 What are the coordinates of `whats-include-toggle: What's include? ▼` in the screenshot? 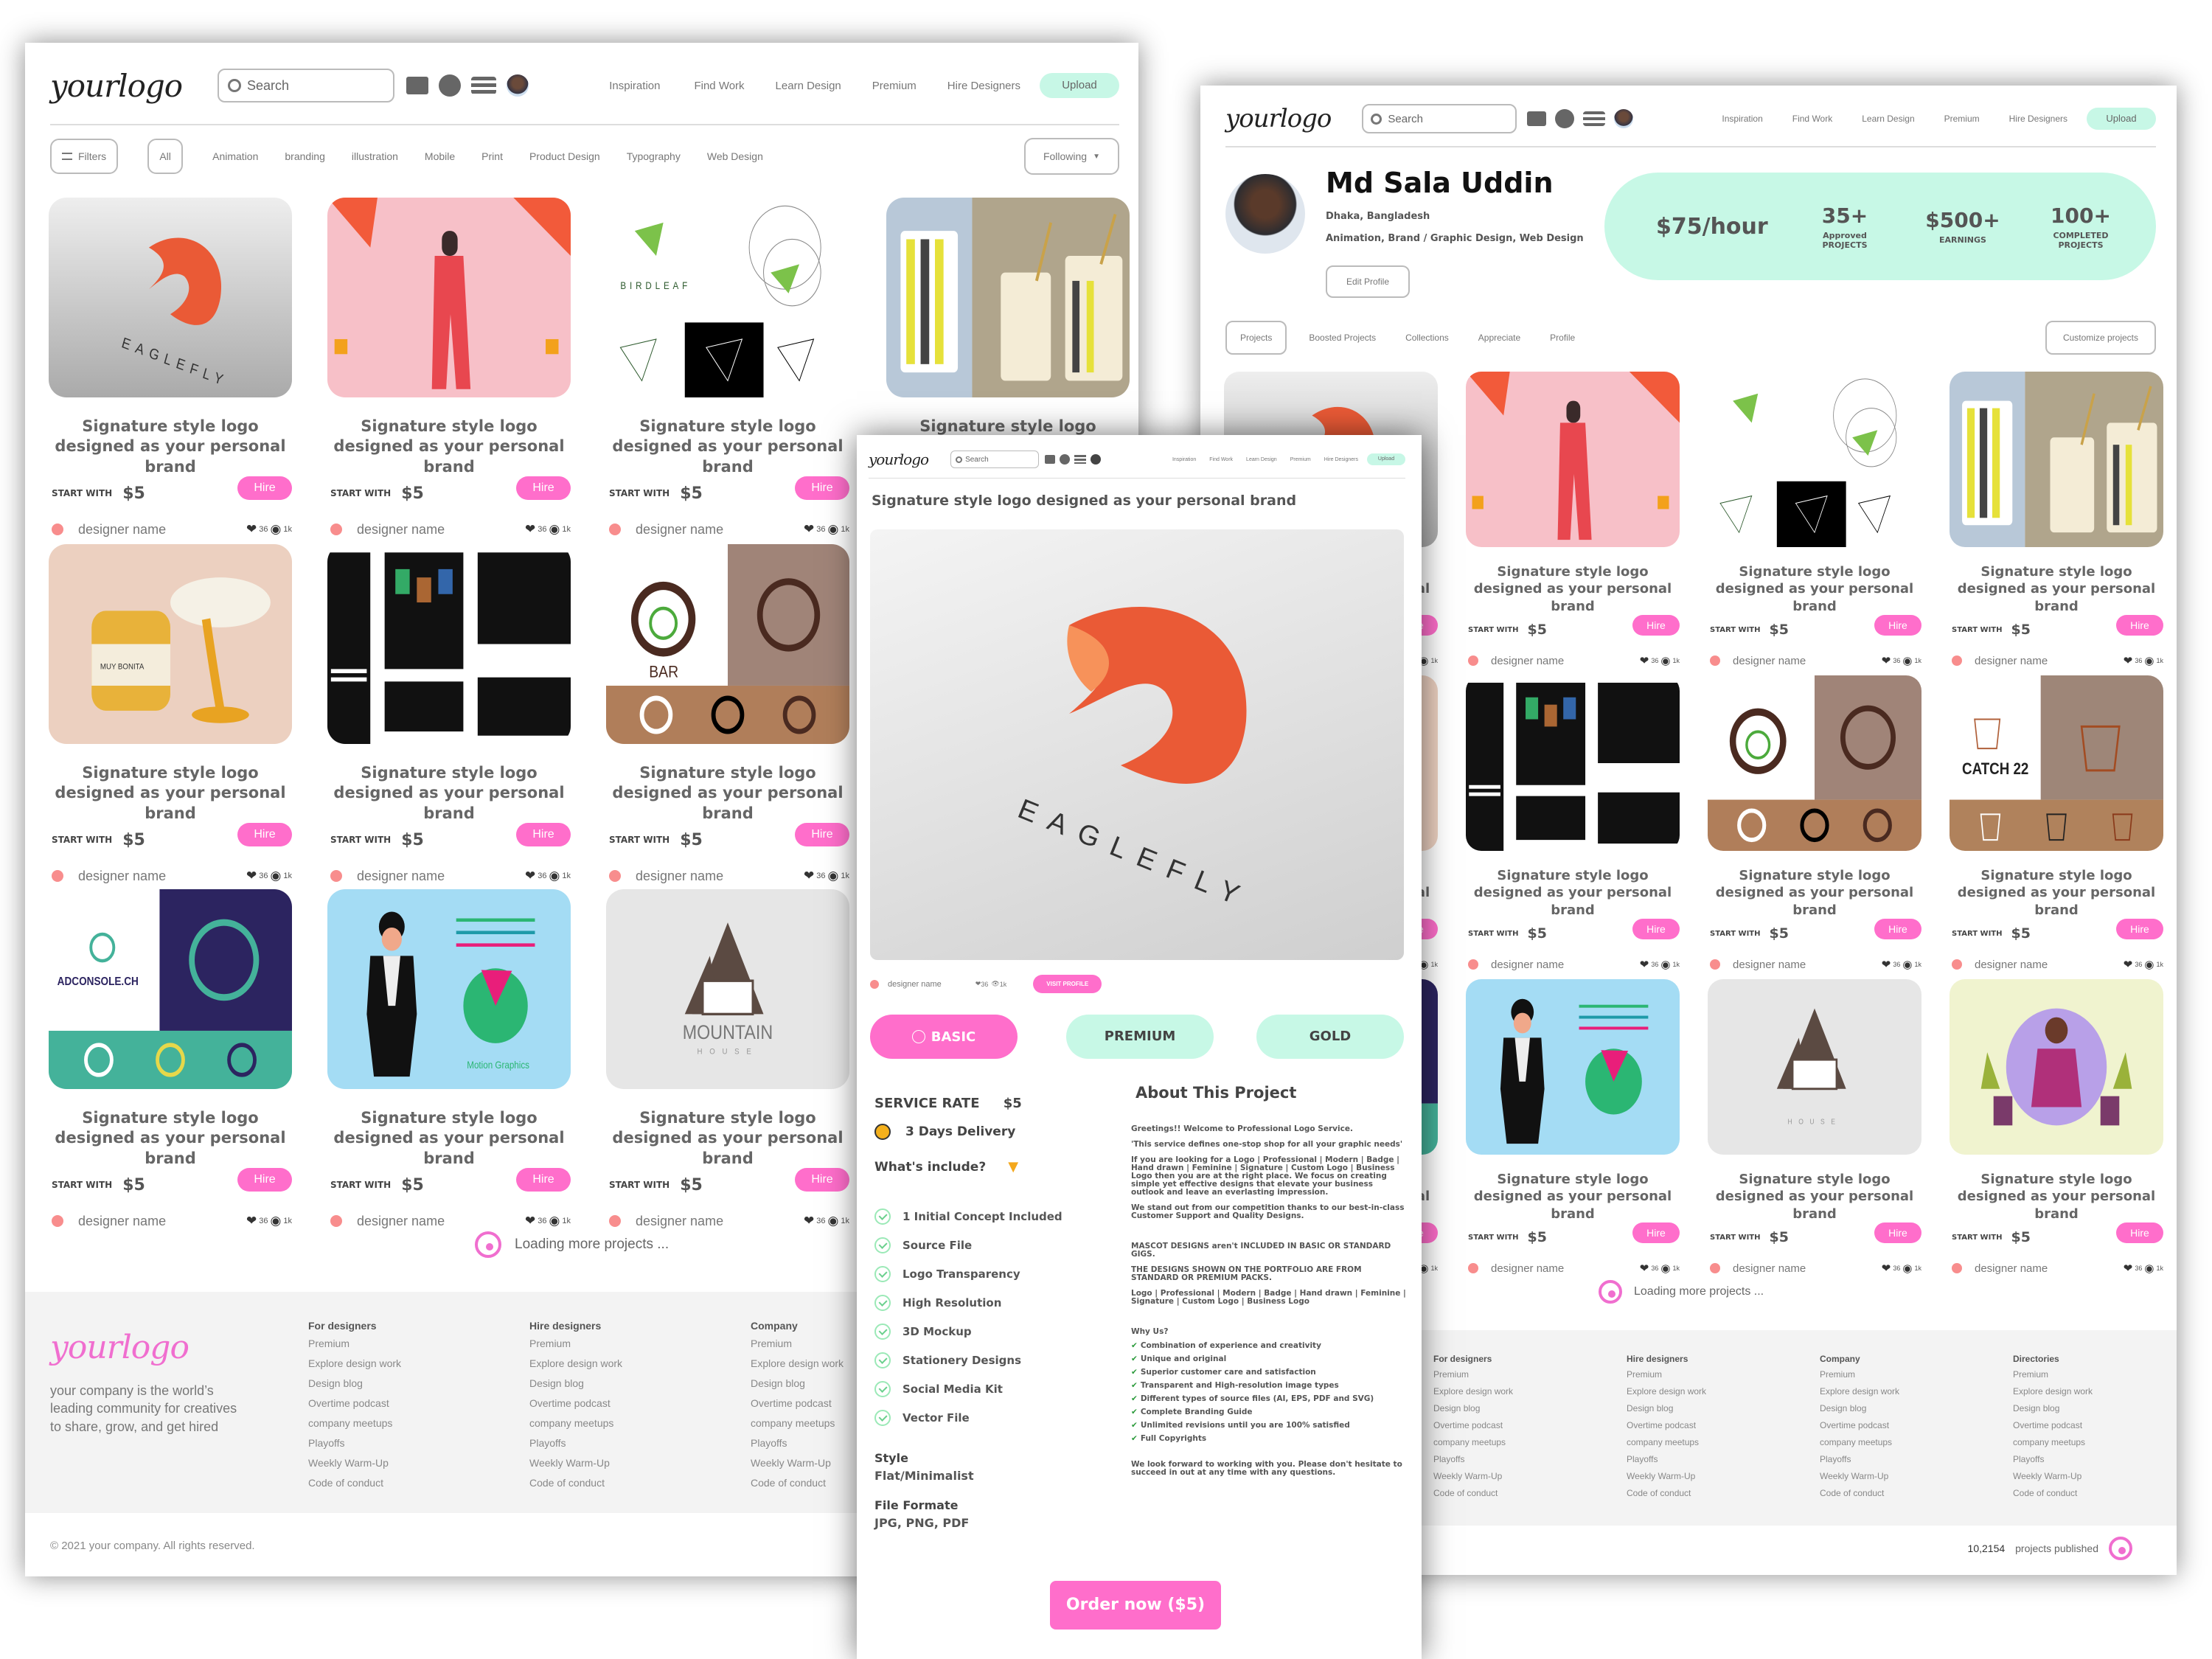 It's located at (946, 1167).